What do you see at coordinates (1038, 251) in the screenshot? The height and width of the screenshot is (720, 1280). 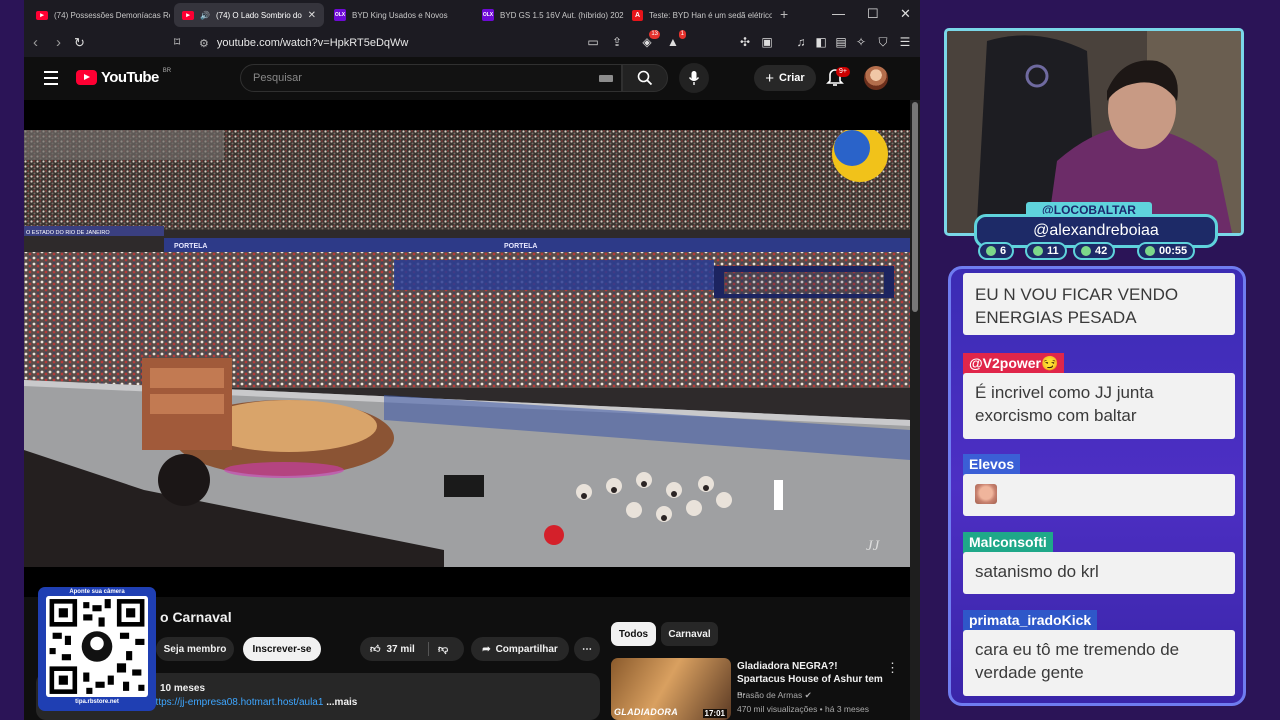 I see `youtube-icon` at bounding box center [1038, 251].